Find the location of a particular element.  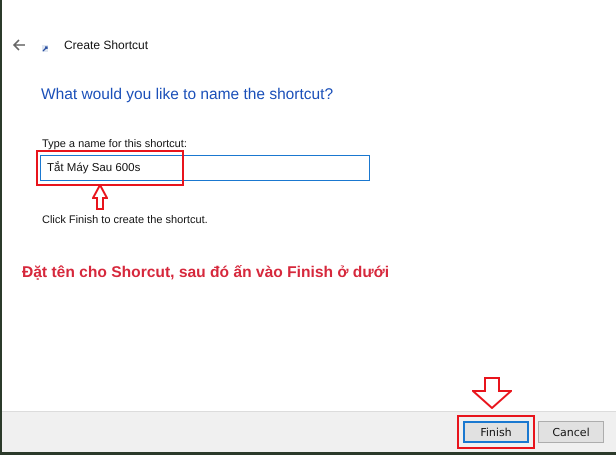

input-field: Tắt Máy Sau 600s is located at coordinates (205, 168).